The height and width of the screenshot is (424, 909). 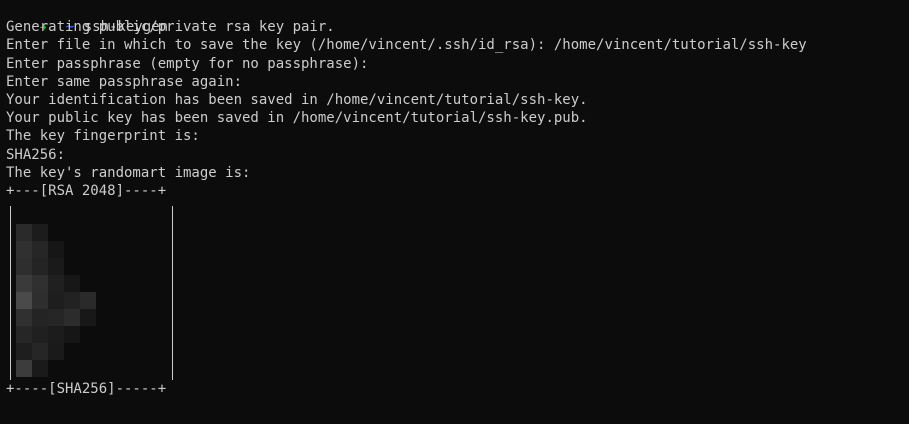 What do you see at coordinates (103, 136) in the screenshot?
I see `output-line: The key fingerprint is:` at bounding box center [103, 136].